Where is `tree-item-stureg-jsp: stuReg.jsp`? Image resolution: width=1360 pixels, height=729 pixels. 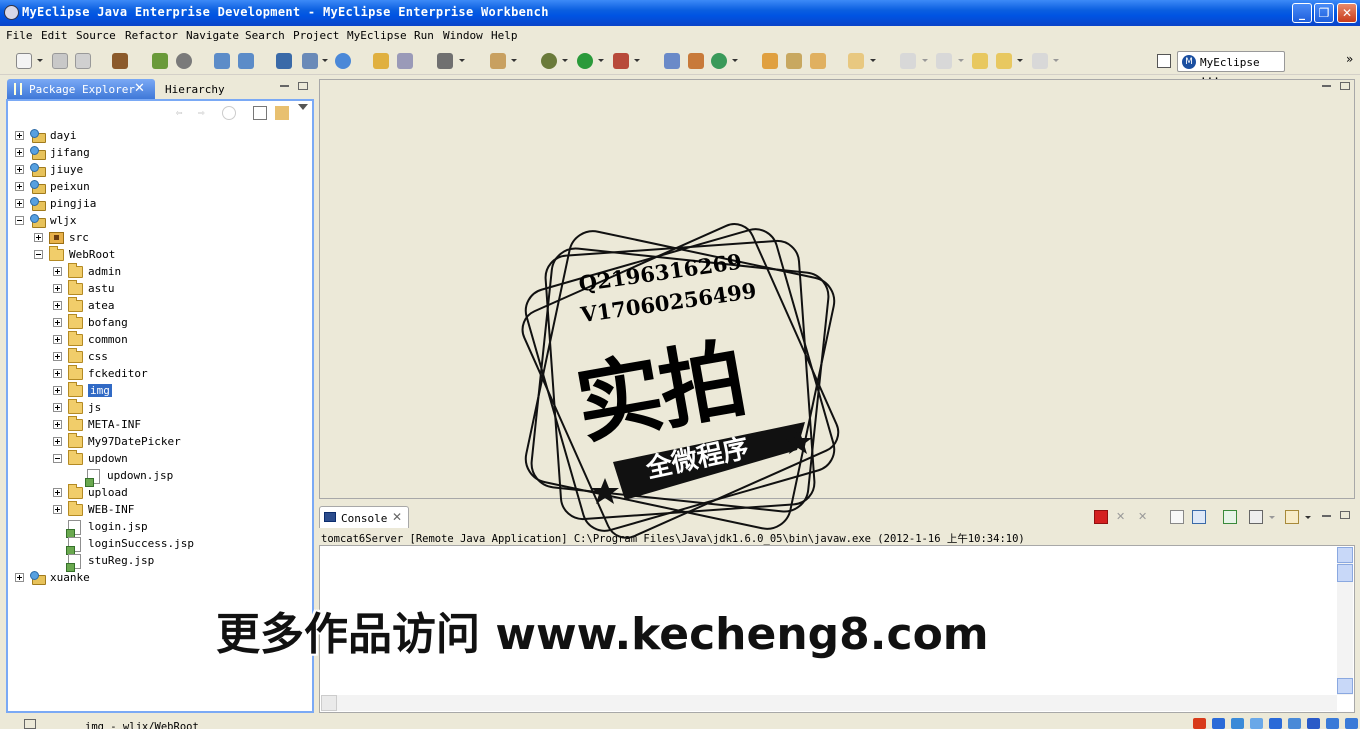 tree-item-stureg-jsp: stuReg.jsp is located at coordinates (158, 562).